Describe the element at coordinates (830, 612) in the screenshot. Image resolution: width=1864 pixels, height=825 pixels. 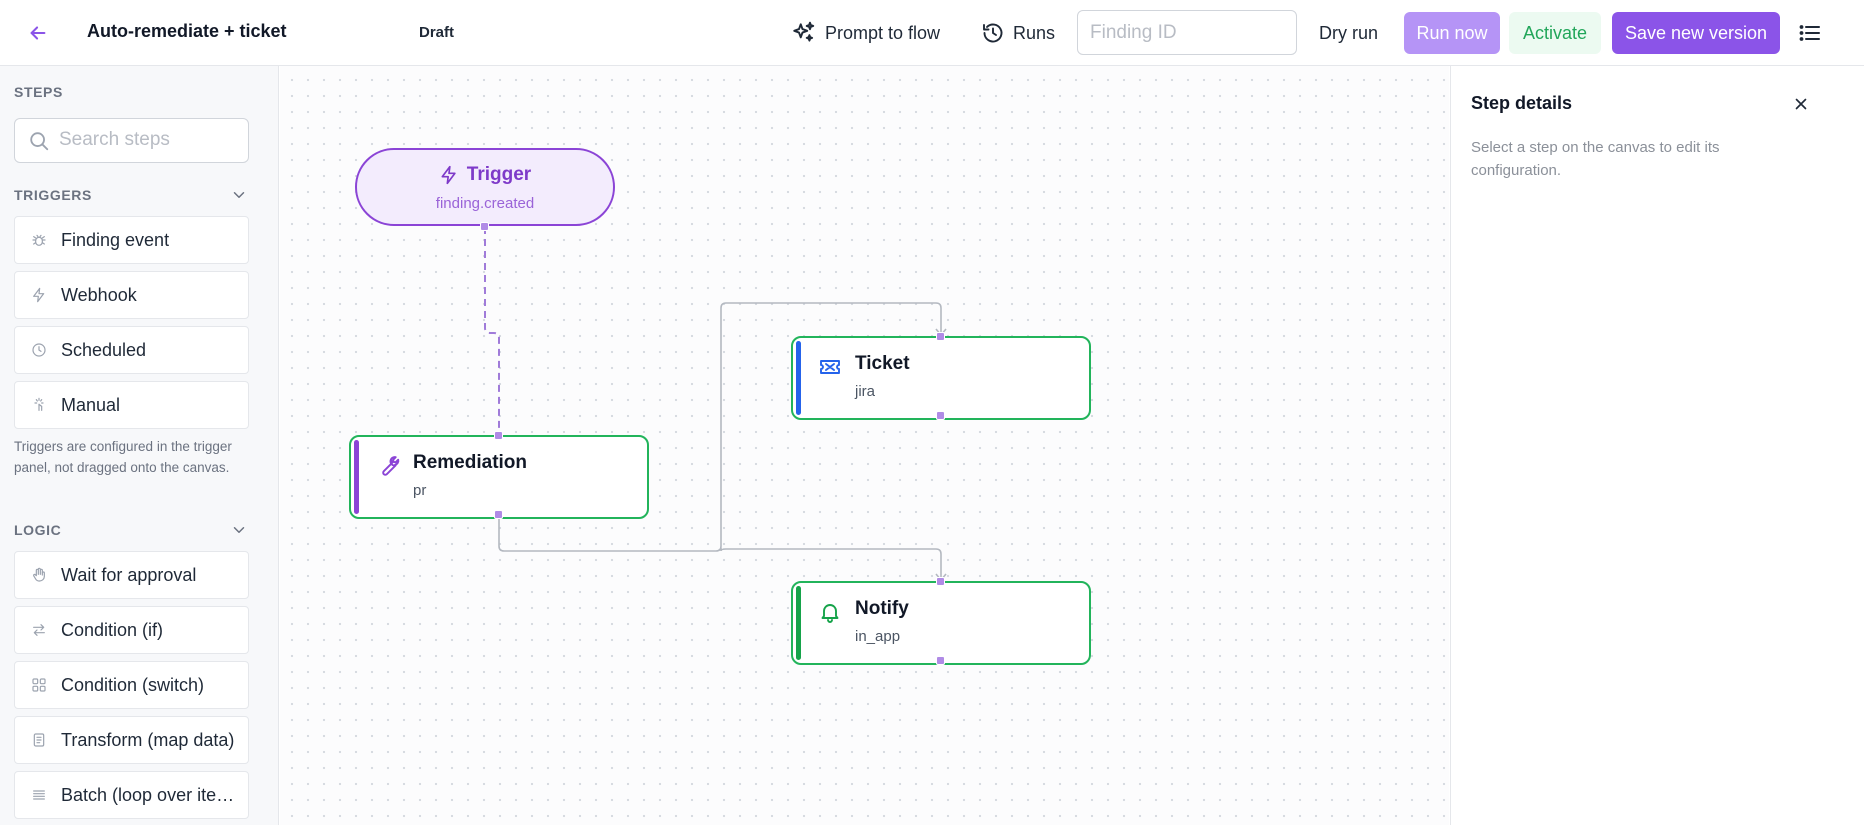
I see `bell-icon` at that location.